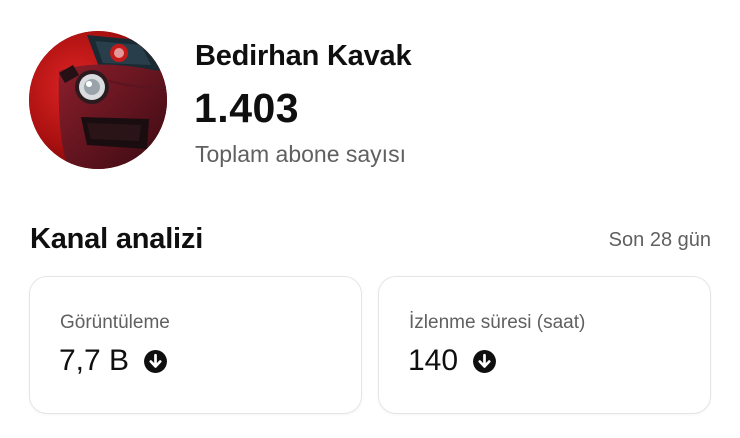 The image size is (740, 438). I want to click on analytics-period: Son 28 gün, so click(659, 240).